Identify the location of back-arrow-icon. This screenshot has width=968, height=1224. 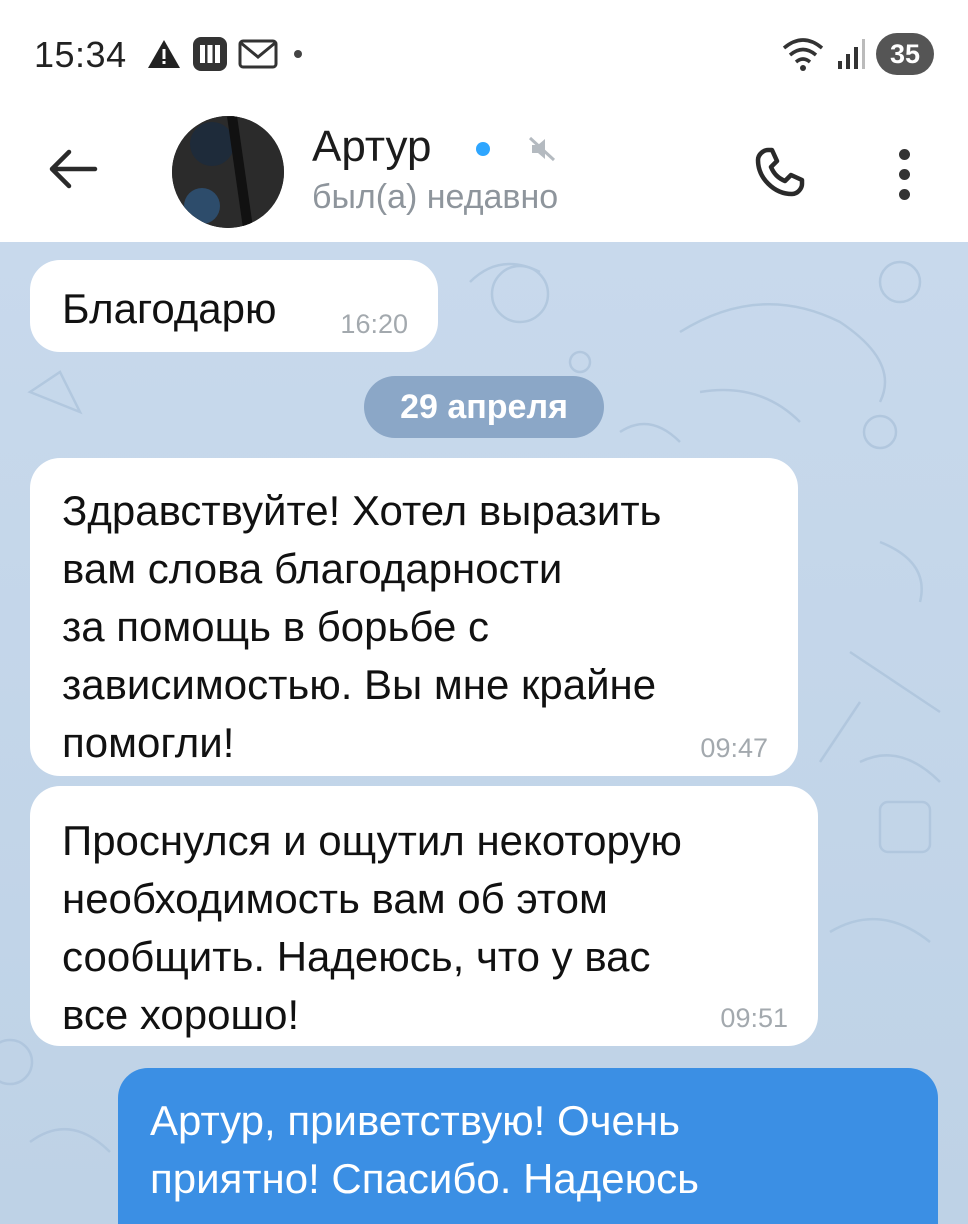
(73, 169).